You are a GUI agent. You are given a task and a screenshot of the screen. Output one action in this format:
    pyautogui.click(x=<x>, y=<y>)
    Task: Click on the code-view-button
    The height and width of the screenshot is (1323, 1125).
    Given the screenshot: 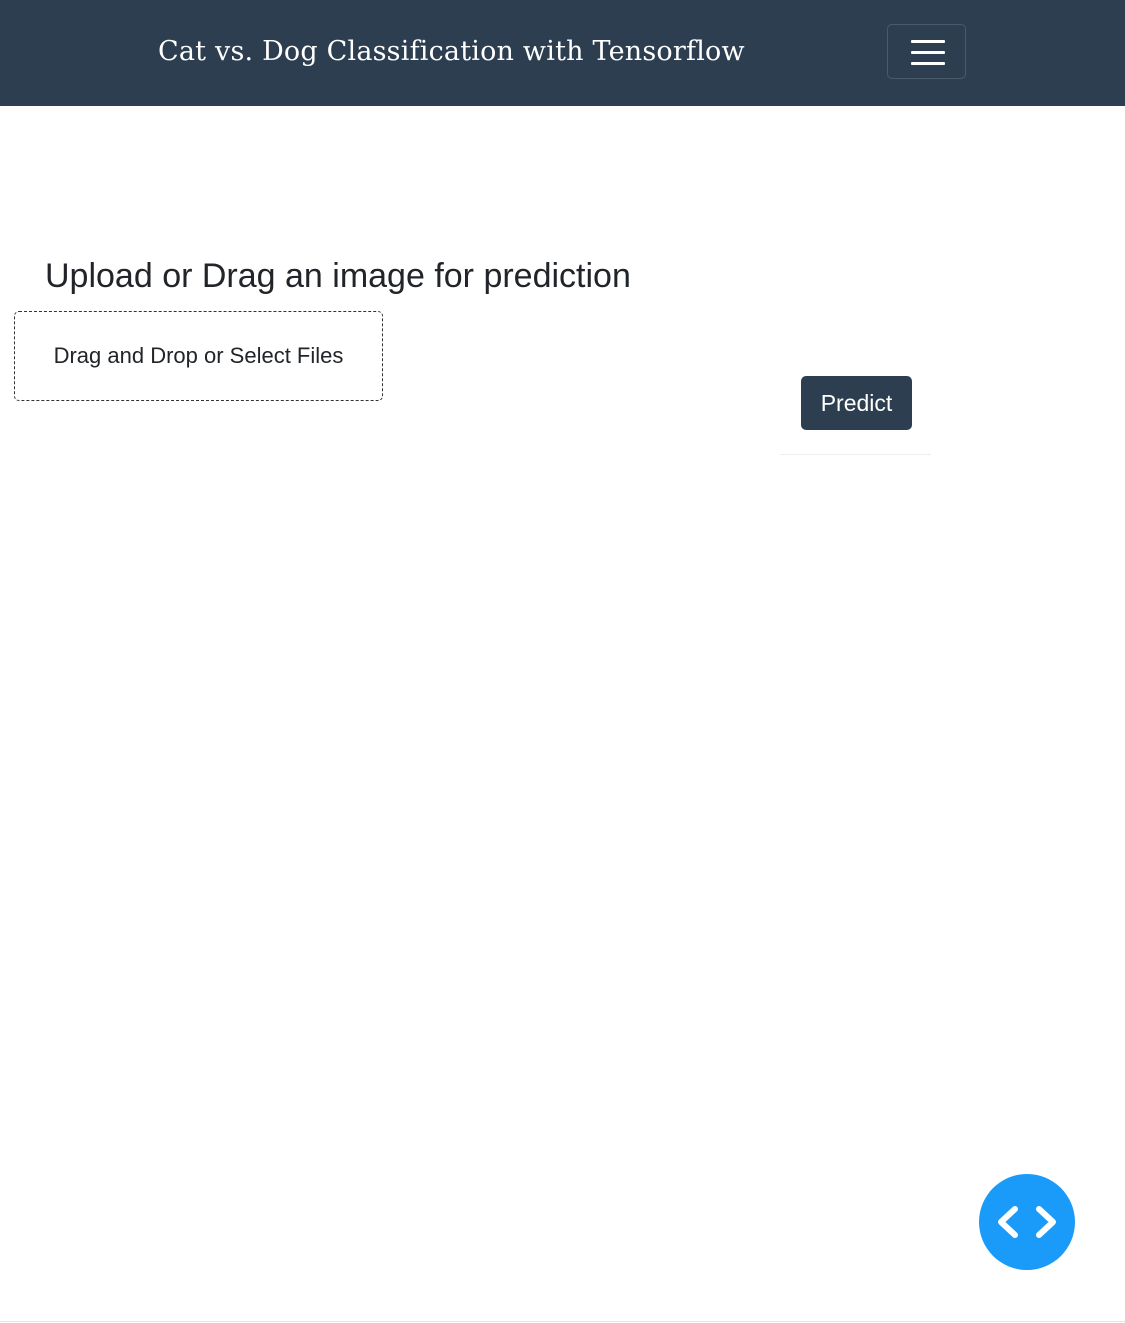 What is the action you would take?
    pyautogui.click(x=1027, y=1222)
    